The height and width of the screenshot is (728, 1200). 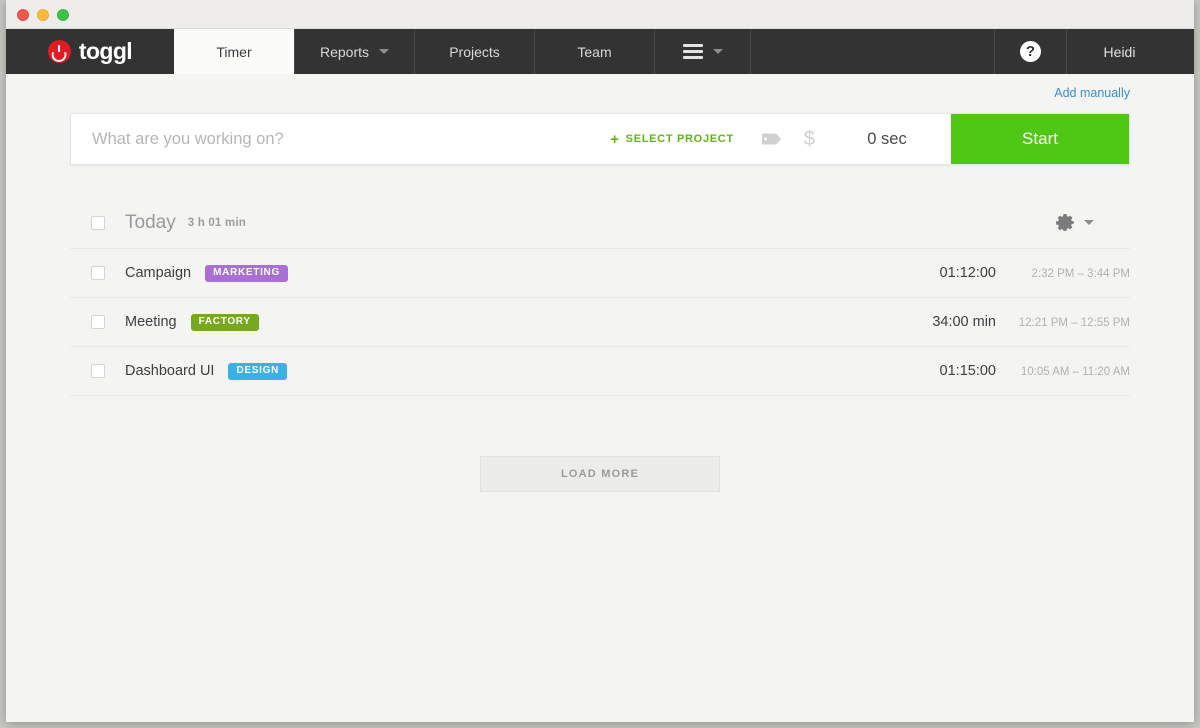 I want to click on tab-projects: Projects, so click(x=474, y=51).